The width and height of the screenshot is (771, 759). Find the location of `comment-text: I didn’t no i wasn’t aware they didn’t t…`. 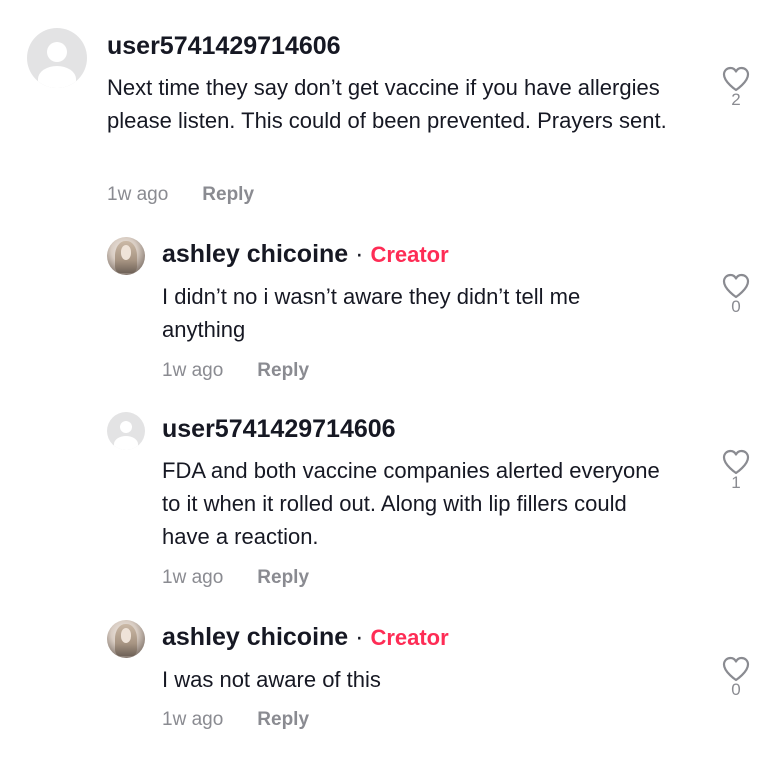

comment-text: I didn’t no i wasn’t aware they didn’t t… is located at coordinates (371, 313).